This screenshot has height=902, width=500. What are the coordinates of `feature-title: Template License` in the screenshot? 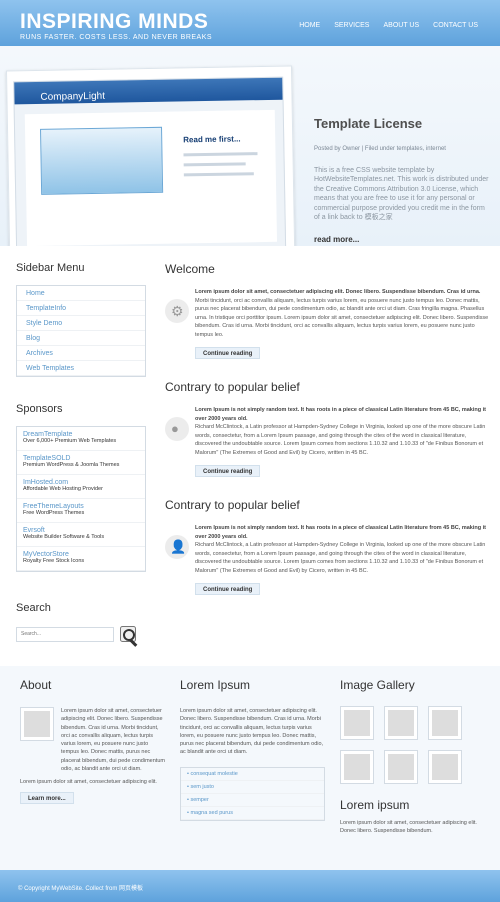 It's located at (368, 123).